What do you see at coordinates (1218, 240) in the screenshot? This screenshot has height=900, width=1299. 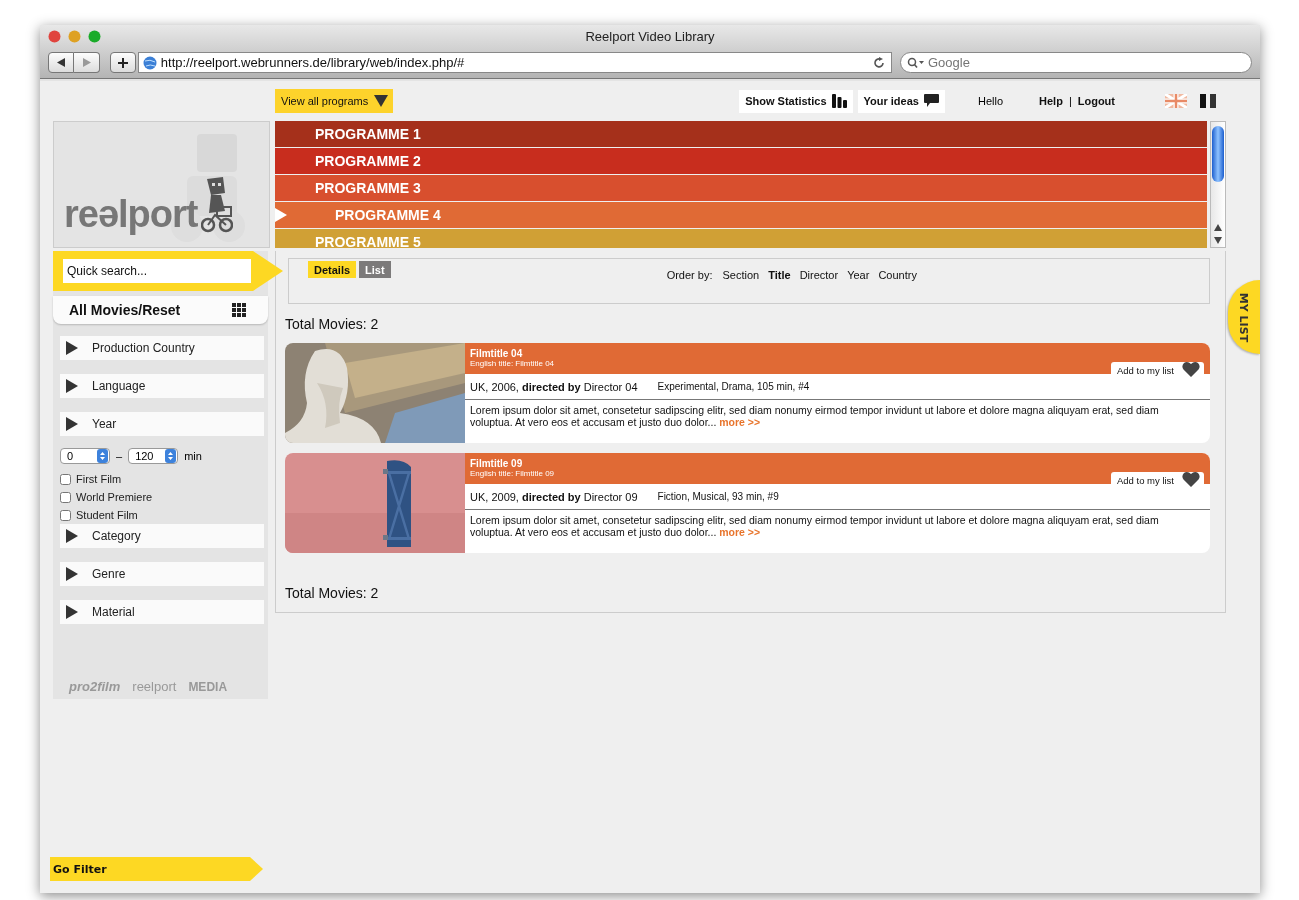 I see `scroll-down-icon` at bounding box center [1218, 240].